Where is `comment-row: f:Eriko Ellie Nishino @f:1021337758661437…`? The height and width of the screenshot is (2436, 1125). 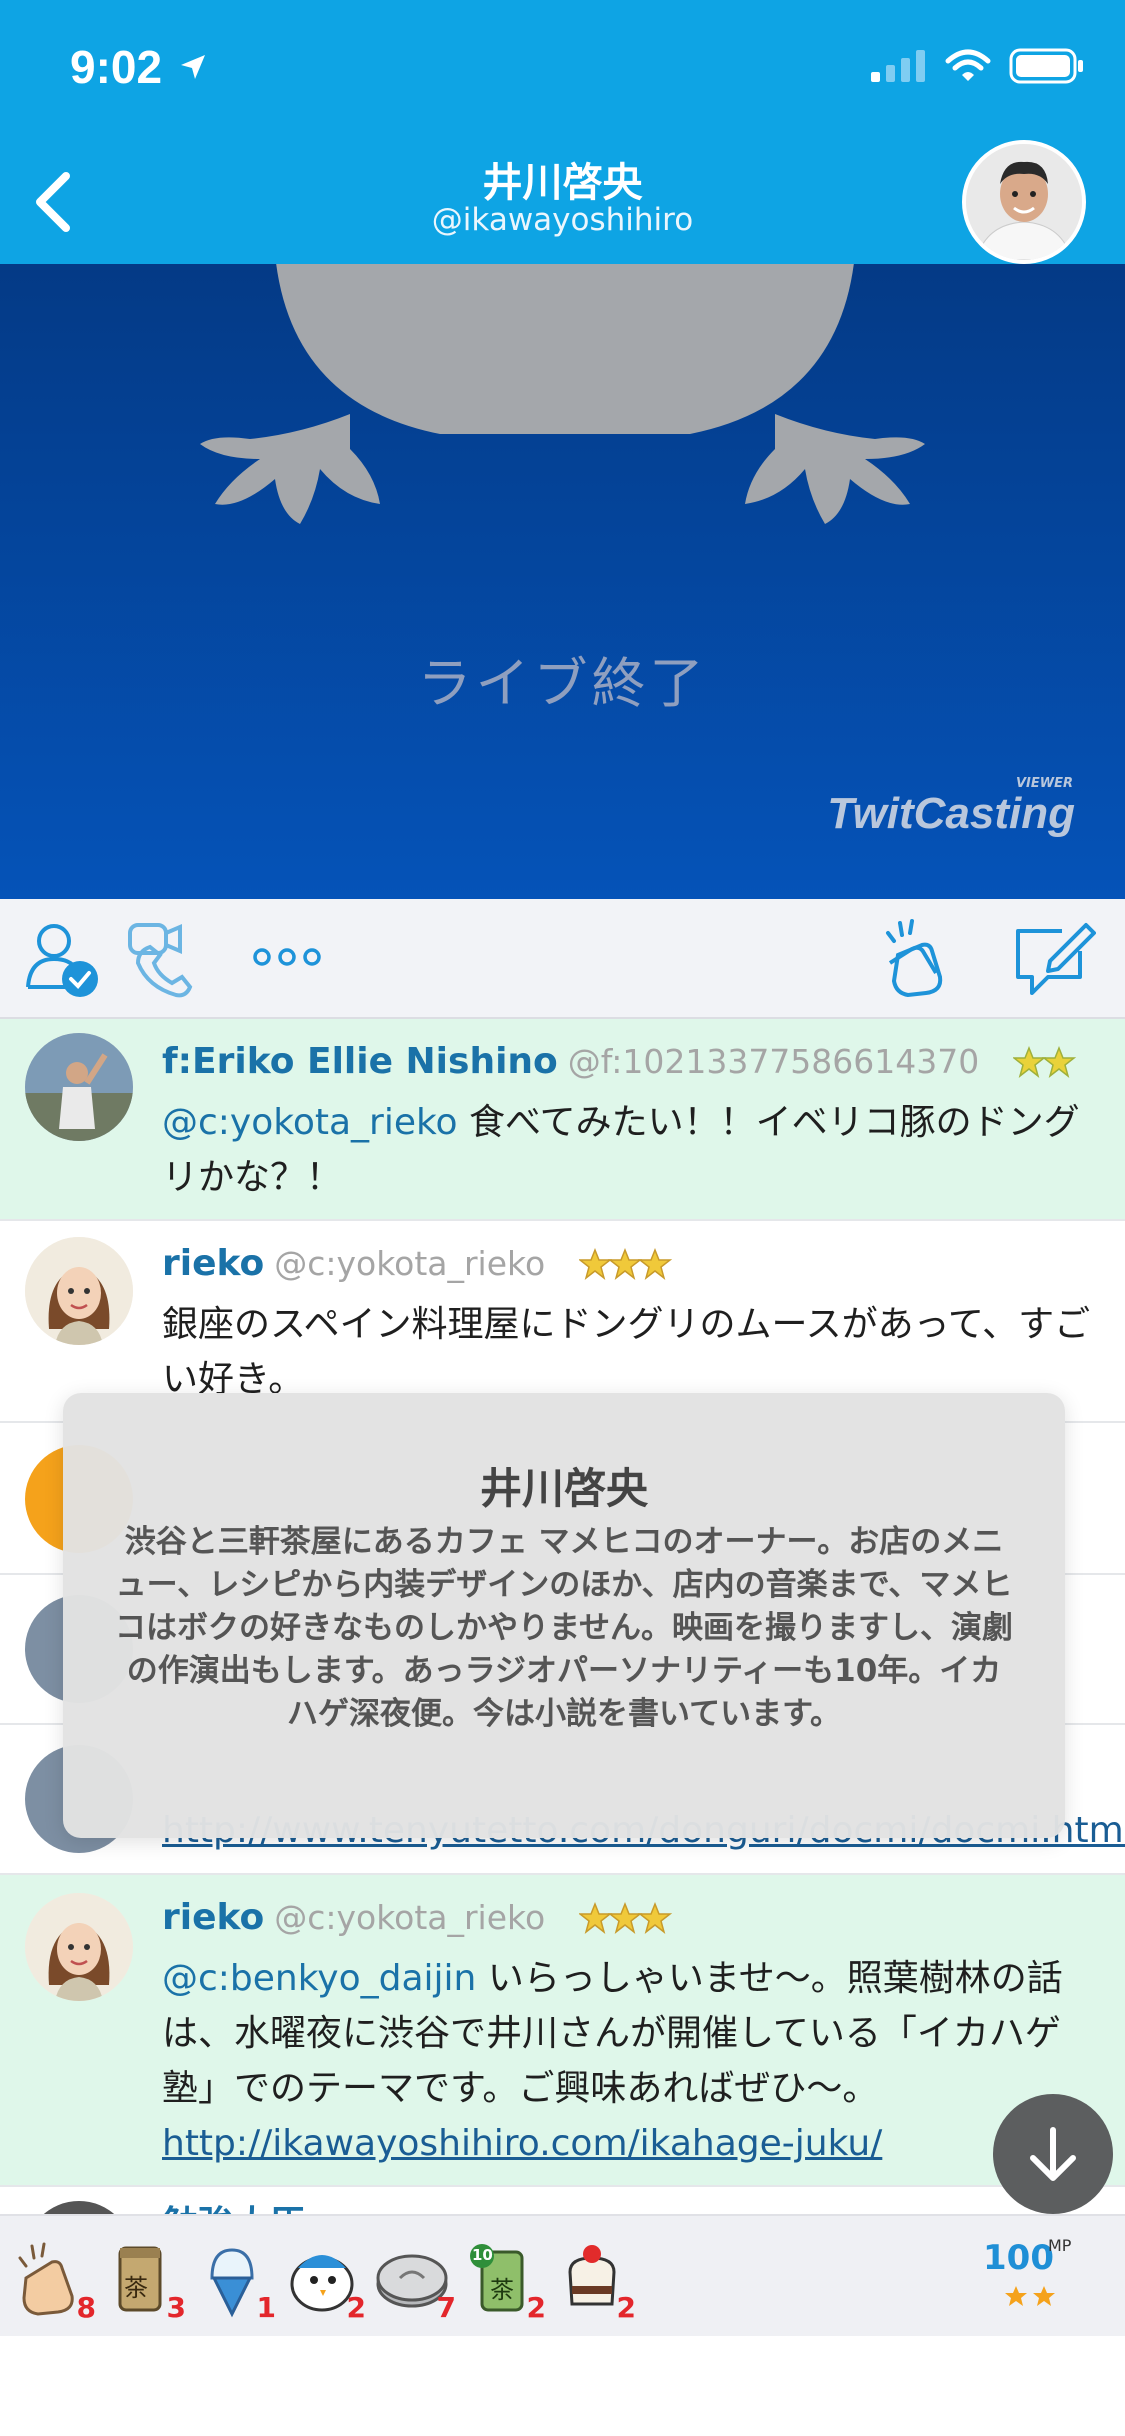 comment-row: f:Eriko Ellie Nishino @f:1021337758661437… is located at coordinates (562, 1120).